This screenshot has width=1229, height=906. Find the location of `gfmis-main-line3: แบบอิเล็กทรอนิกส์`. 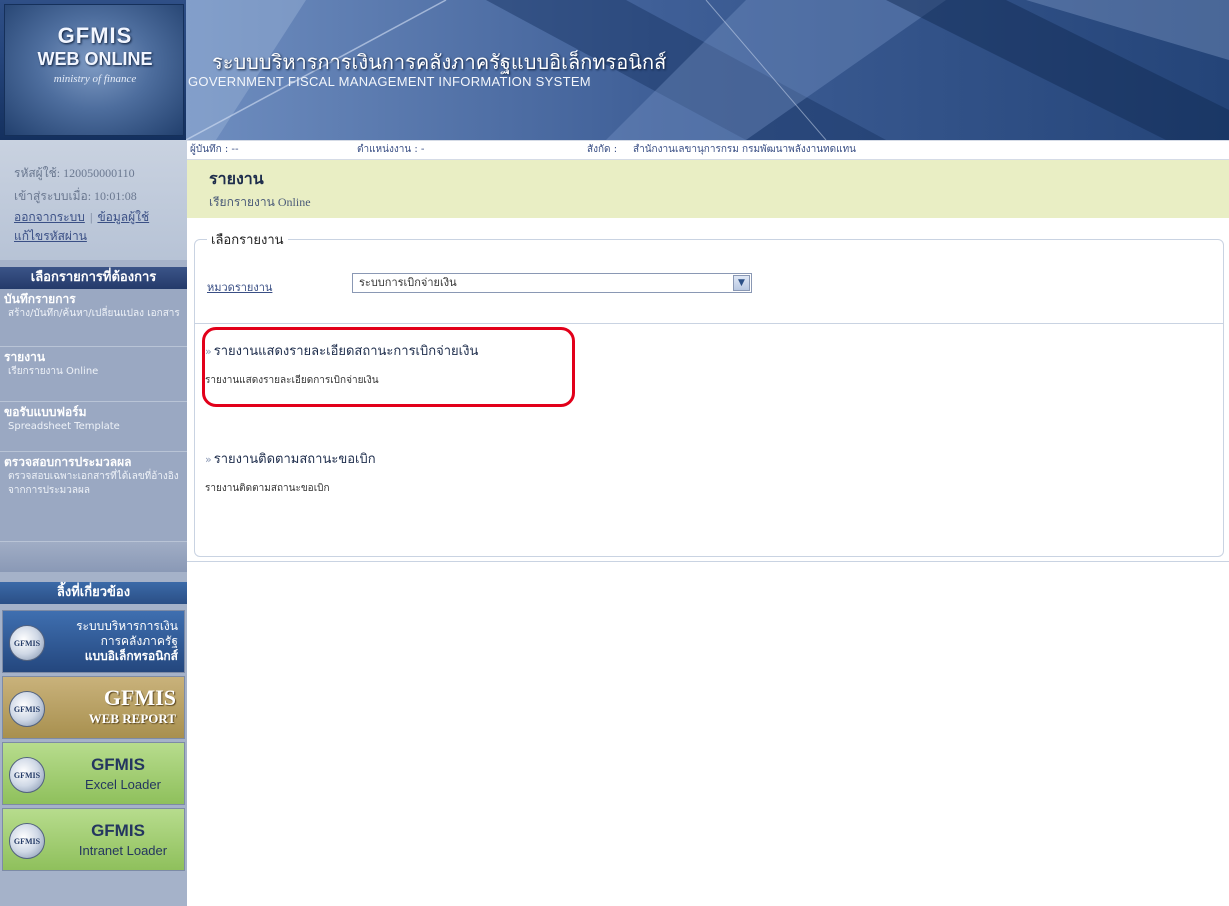

gfmis-main-line3: แบบอิเล็กทรอนิกส์ is located at coordinates (131, 656).